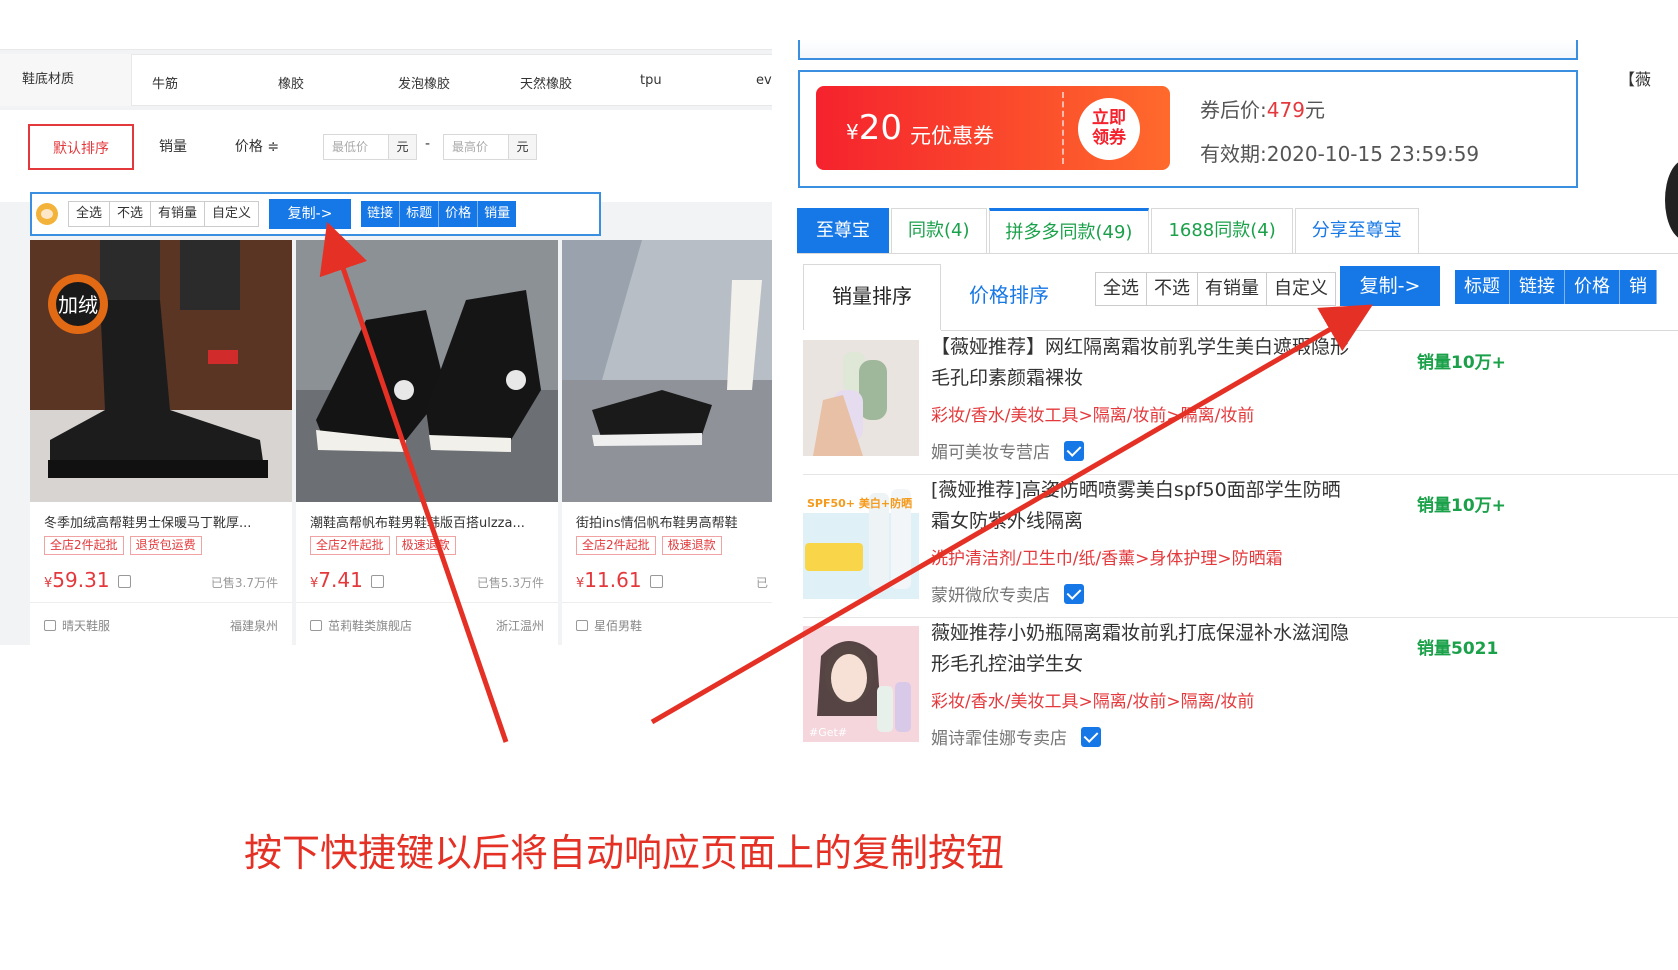  Describe the element at coordinates (1009, 296) in the screenshot. I see `tab-sort-price: 价格排序` at that location.